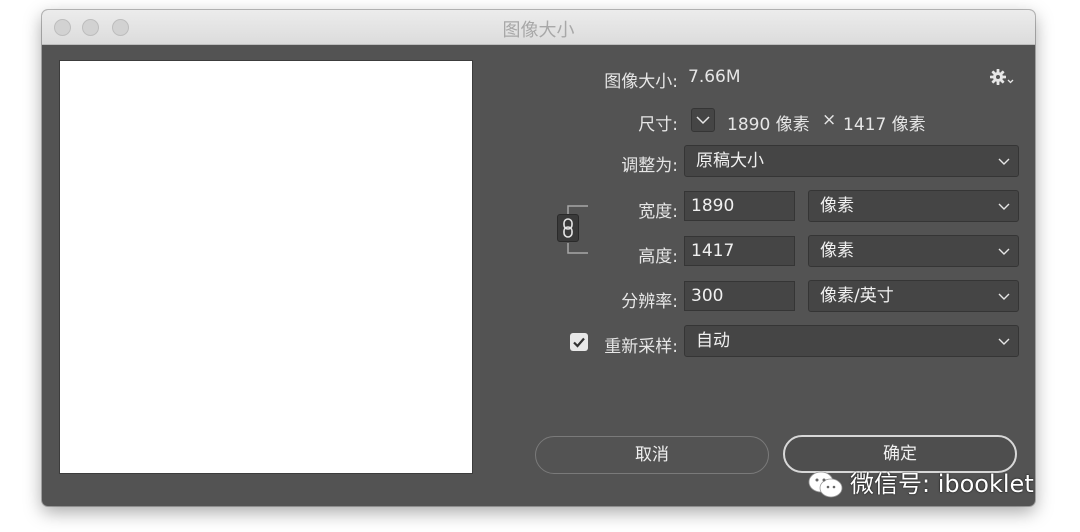  What do you see at coordinates (713, 341) in the screenshot?
I see `resample-method-value: 自动` at bounding box center [713, 341].